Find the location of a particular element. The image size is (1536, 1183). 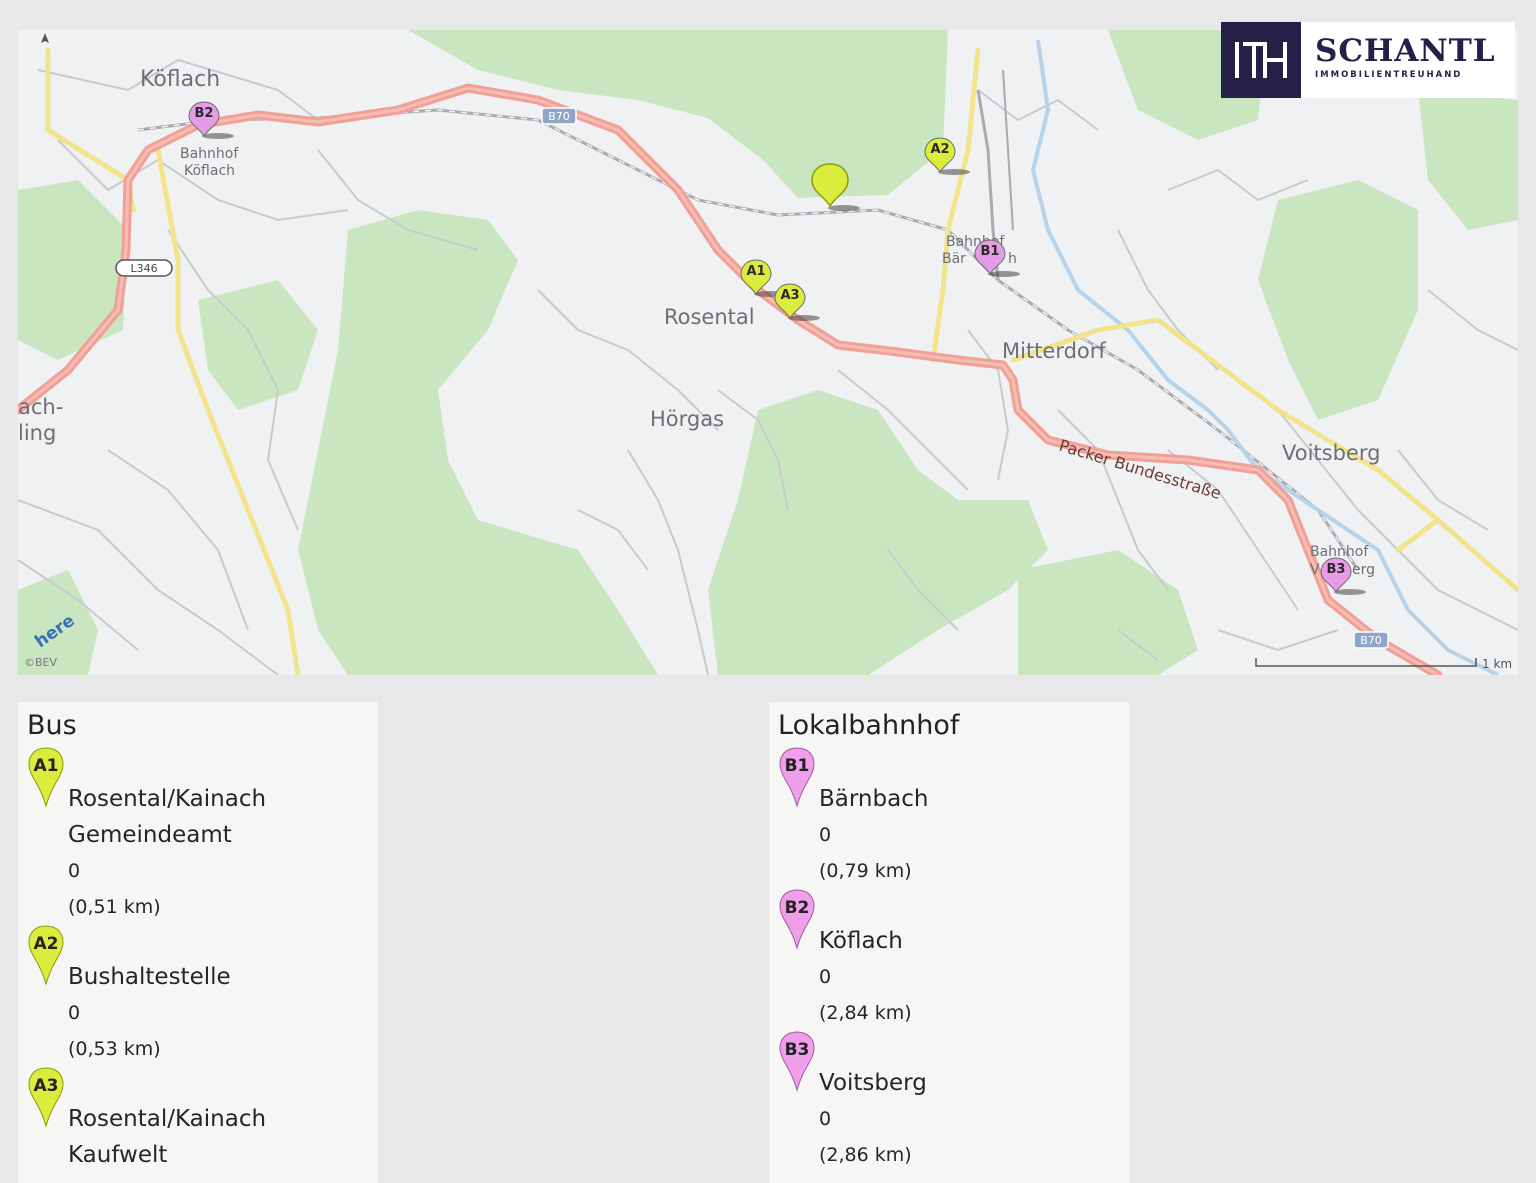

station-label-baernbach-2: Bär is located at coordinates (954, 259).